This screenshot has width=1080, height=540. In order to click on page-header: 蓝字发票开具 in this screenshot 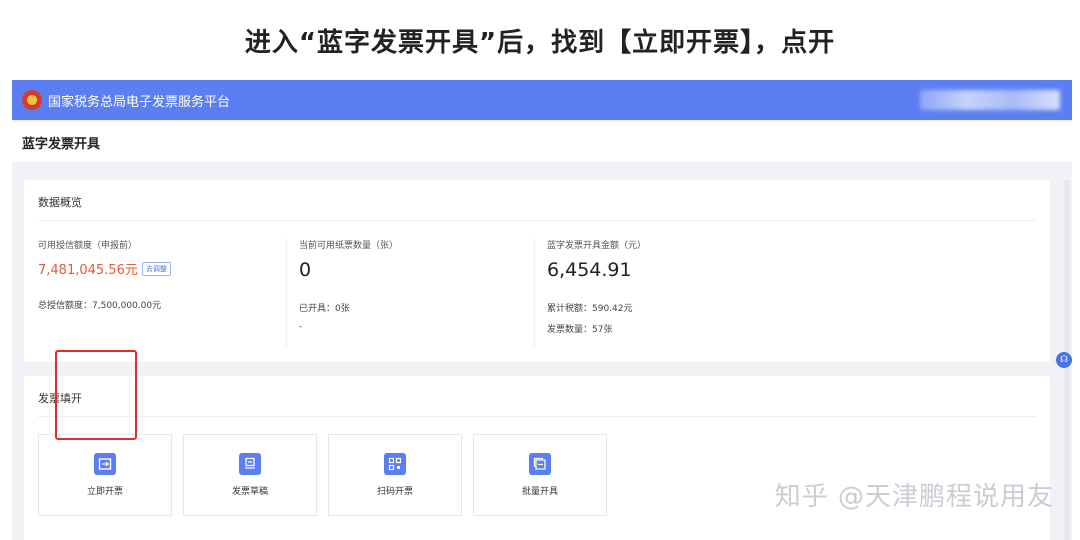, I will do `click(542, 142)`.